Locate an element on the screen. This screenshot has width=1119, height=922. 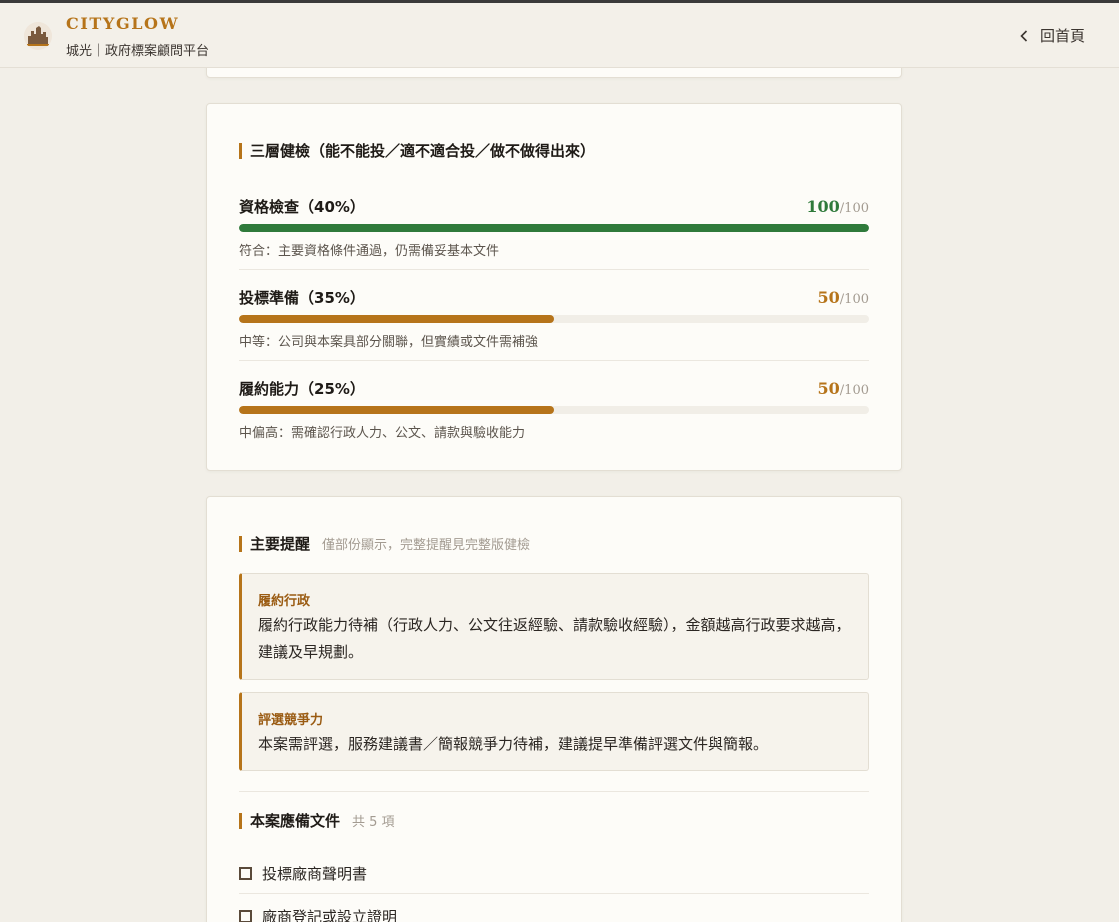
metric-description: 中等：公司與本案具部分關聯，但實績或文件需補強 is located at coordinates (389, 342).